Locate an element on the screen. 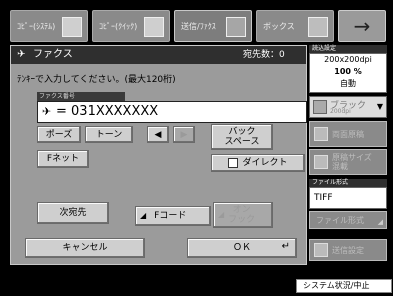 This screenshot has width=393, height=296. pause-button: ポーズ is located at coordinates (59, 134).